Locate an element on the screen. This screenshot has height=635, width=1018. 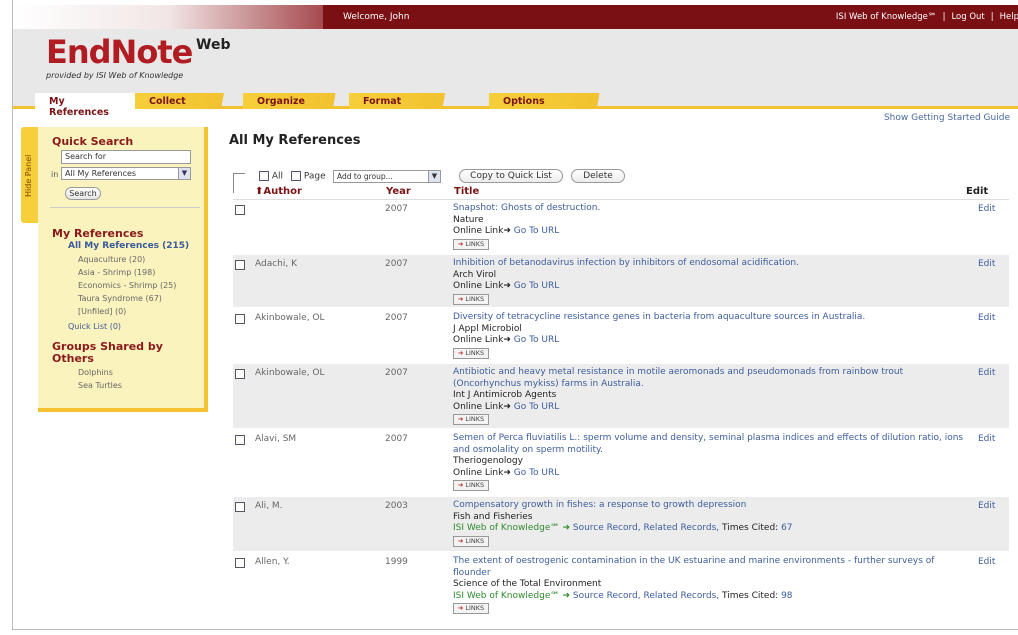
select-all: All is located at coordinates (271, 176).